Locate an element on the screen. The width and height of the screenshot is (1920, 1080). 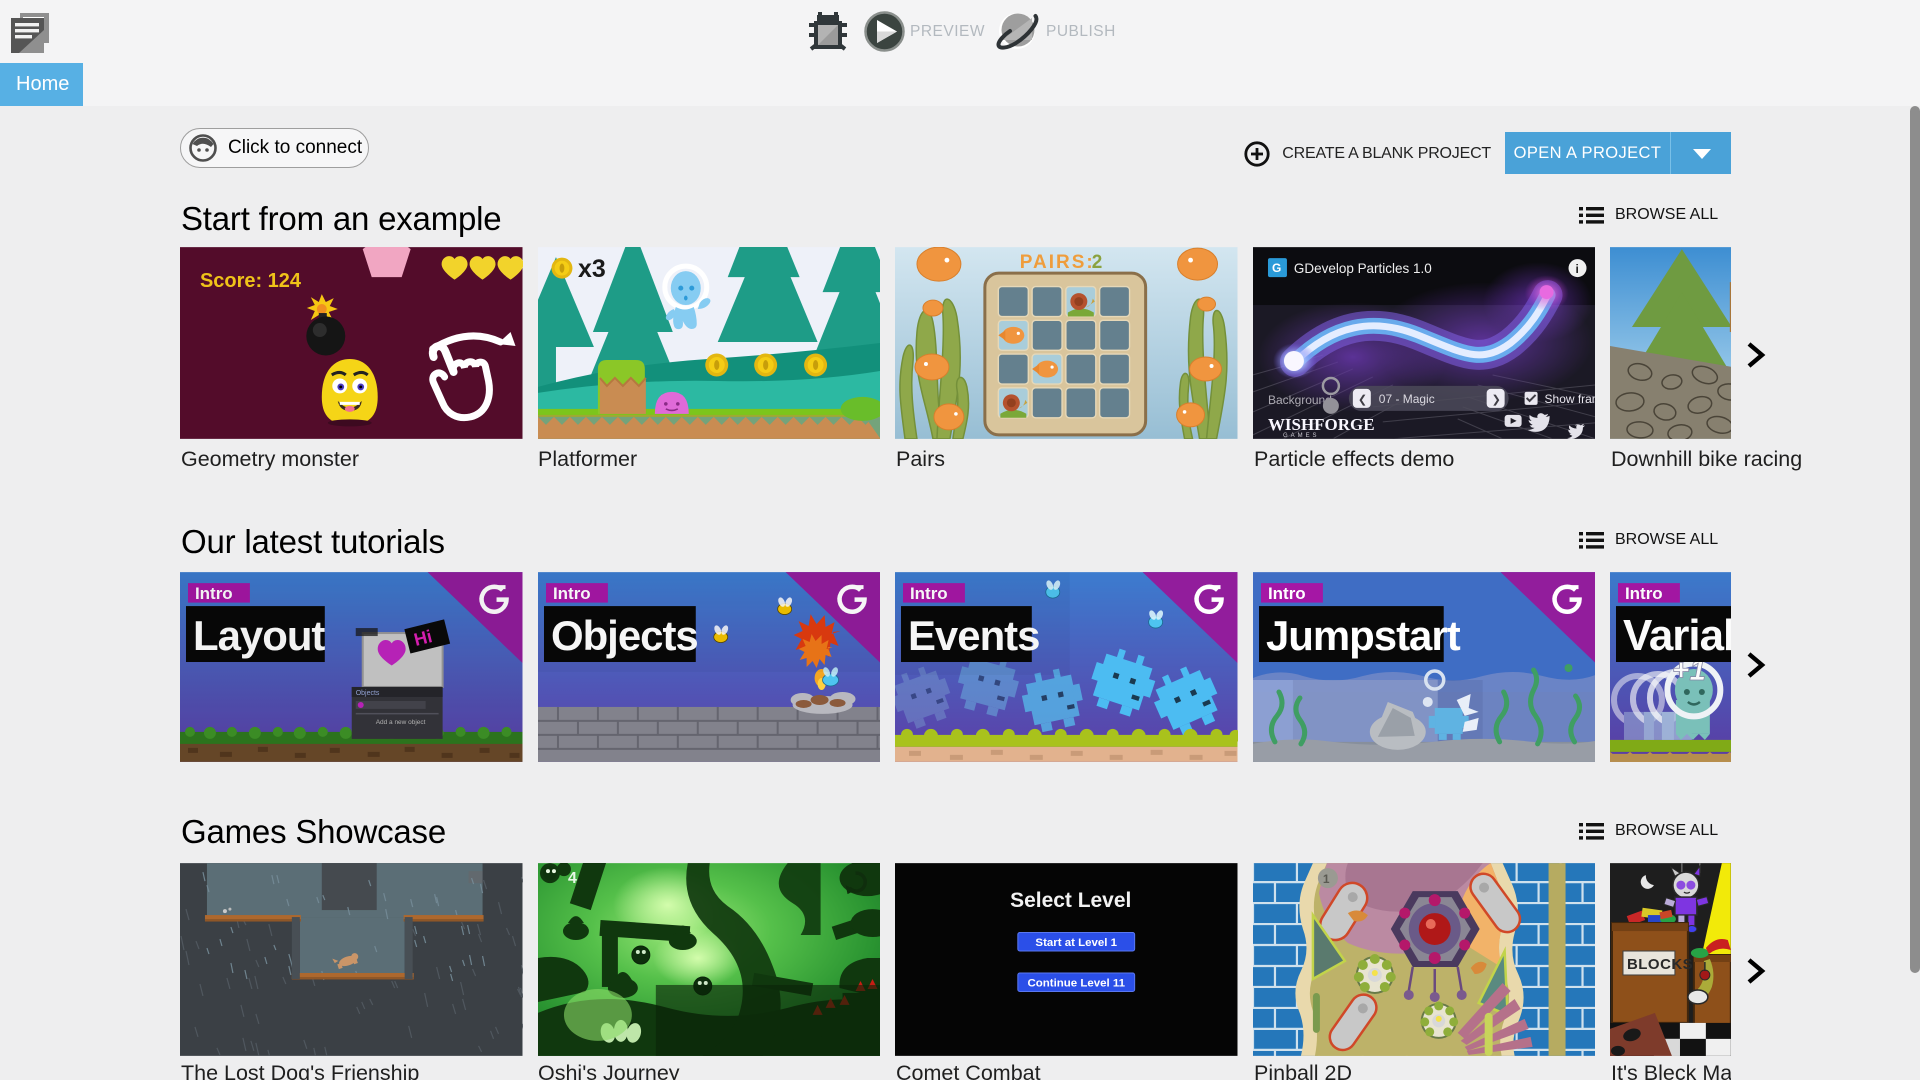
svg-text: Continue Level 11 is located at coordinates (1076, 983).